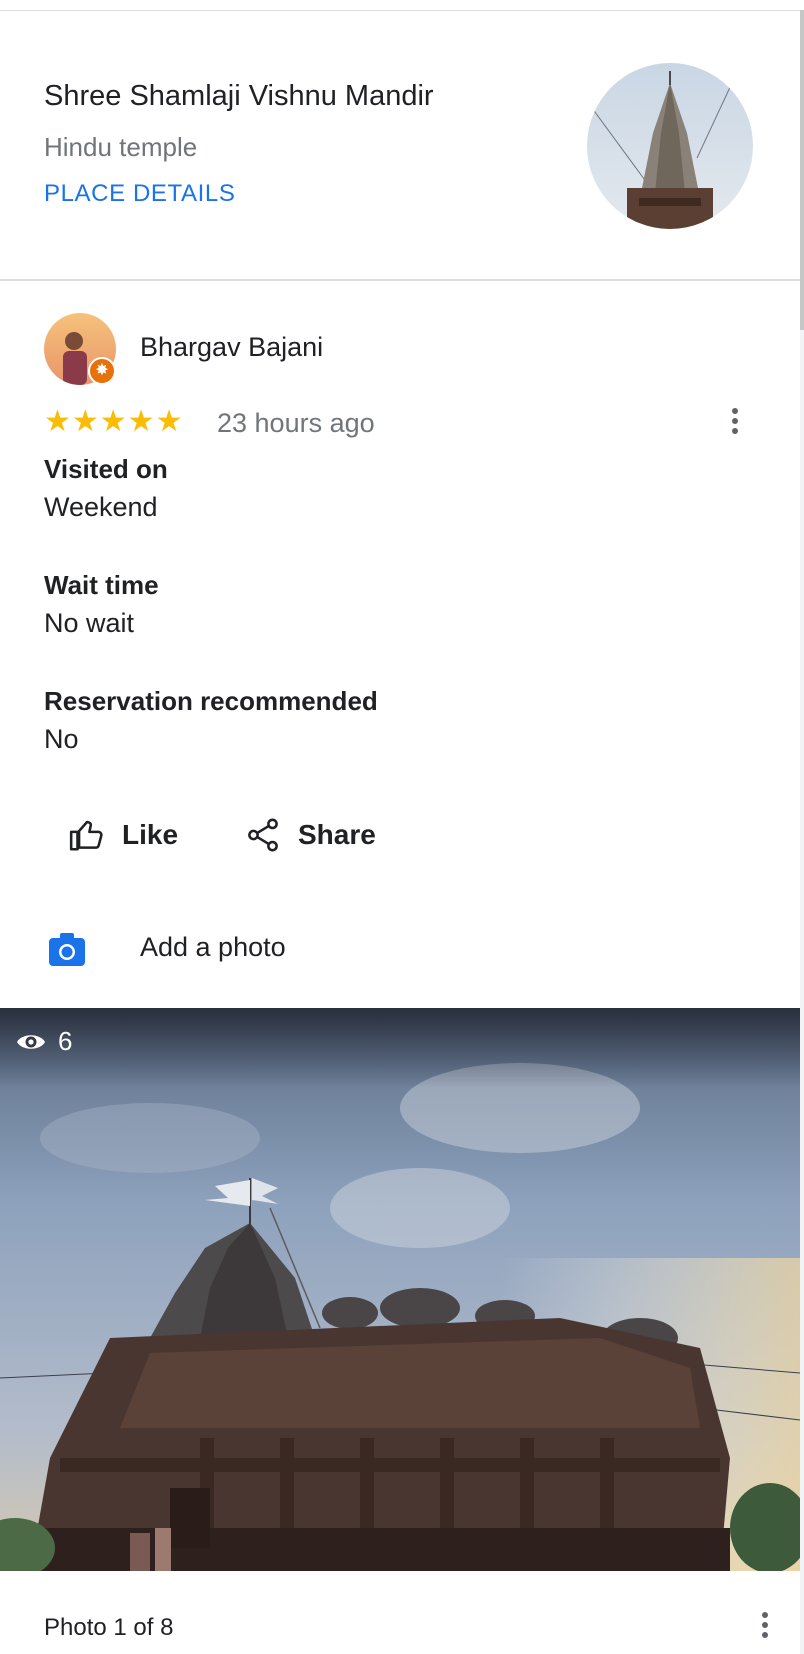 This screenshot has width=804, height=1654. I want to click on add-photo-label: Add a photo, so click(213, 947).